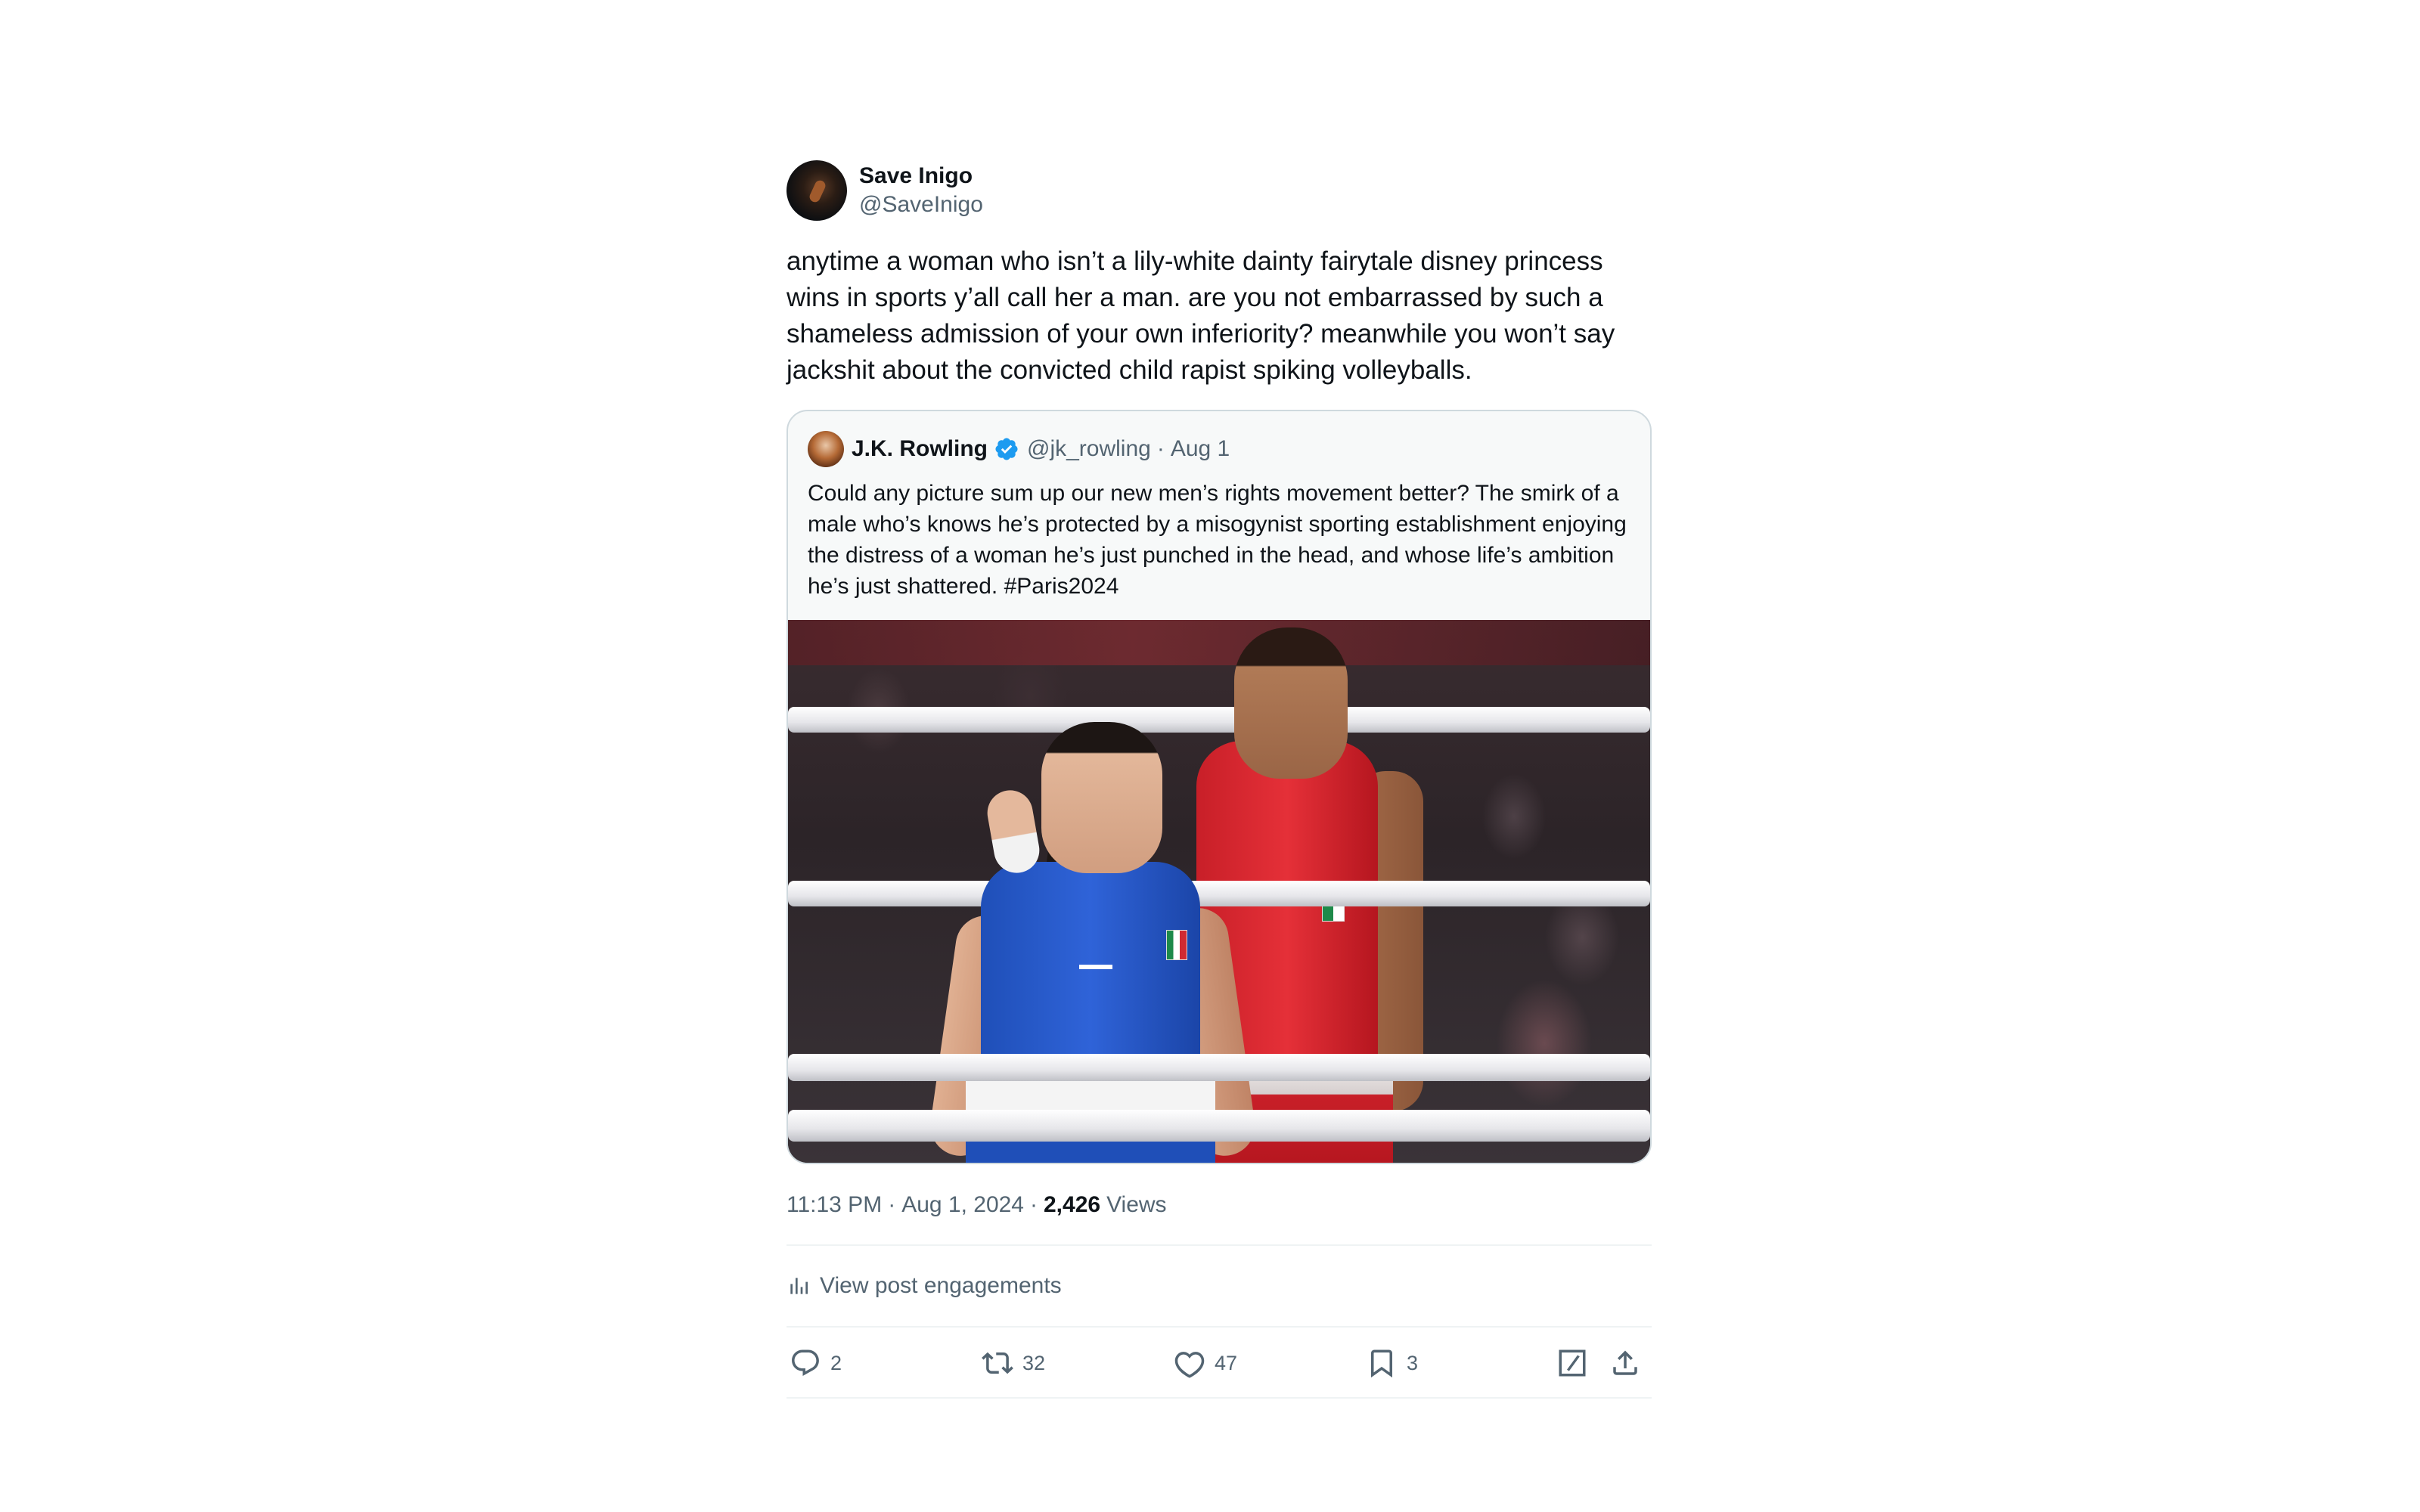 This screenshot has width=2420, height=1512. Describe the element at coordinates (1219, 1205) in the screenshot. I see `tweet-meta: 11:13 PM · Aug 1, 2024 · 2,426 Views` at that location.